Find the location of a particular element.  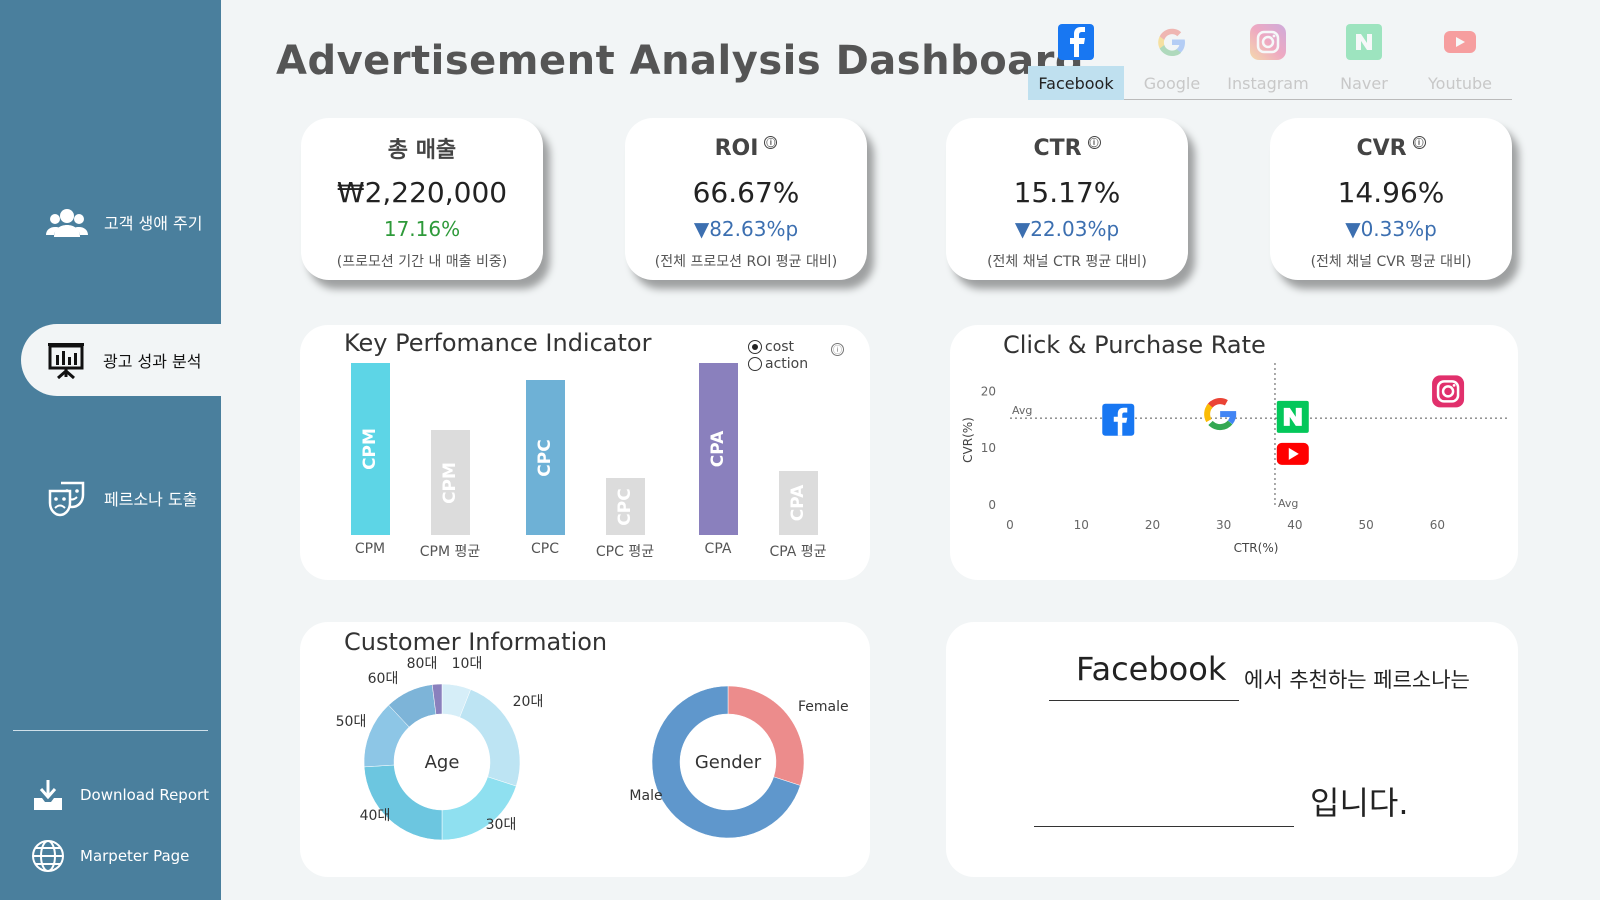

sidebar-item-label: 광고 성과 분석 is located at coordinates (152, 361).